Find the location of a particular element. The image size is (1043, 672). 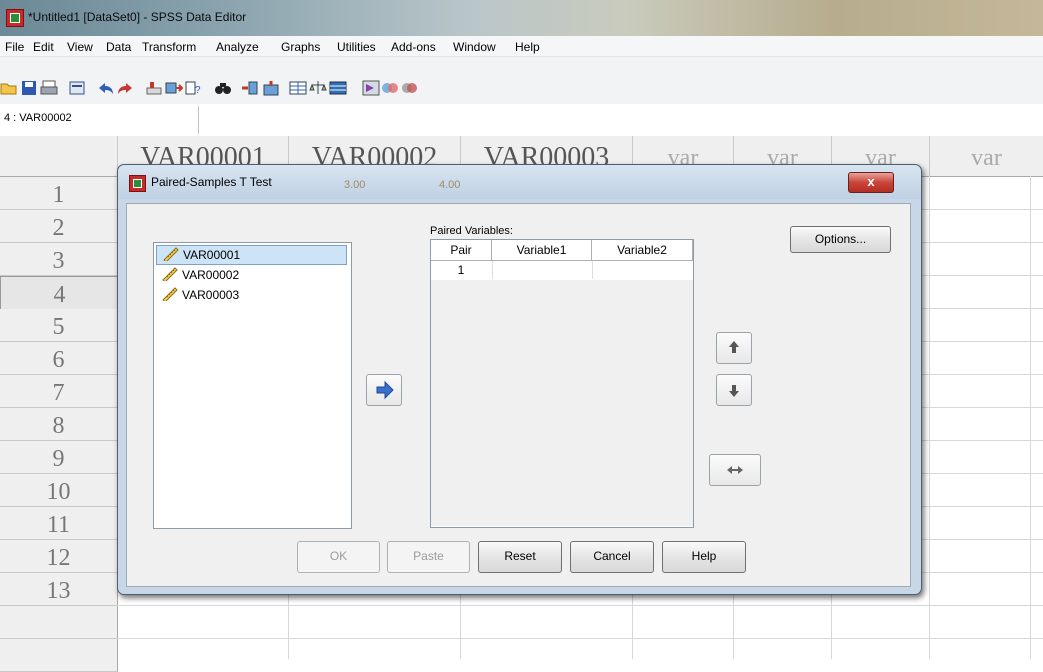

cell-reference-divider is located at coordinates (198, 120).